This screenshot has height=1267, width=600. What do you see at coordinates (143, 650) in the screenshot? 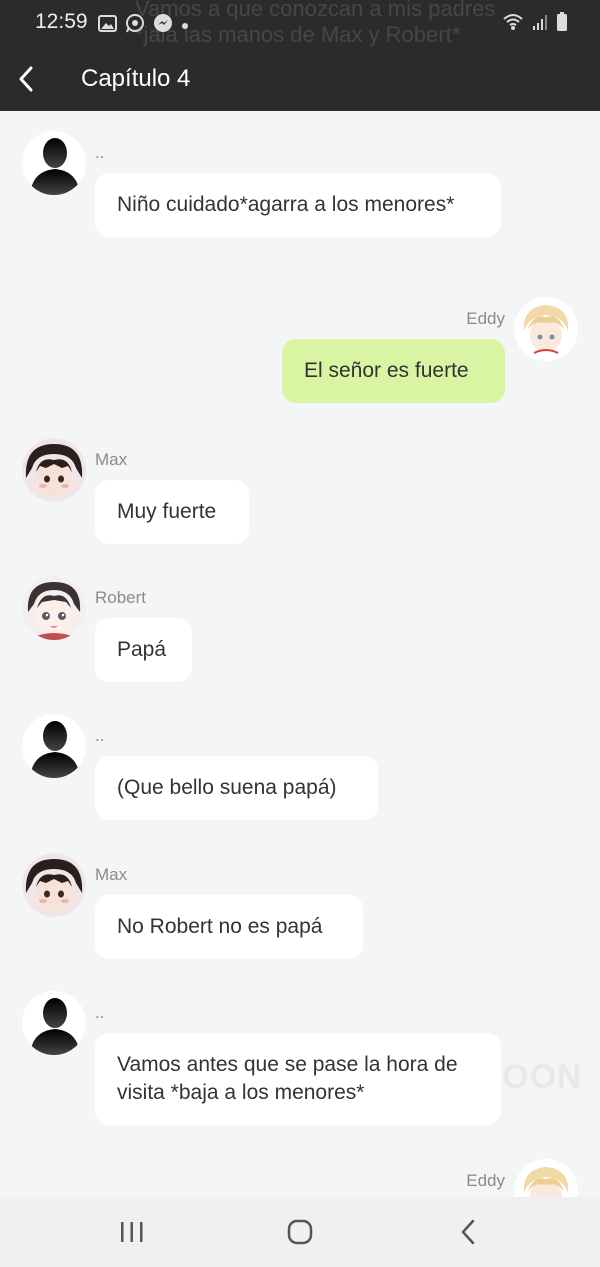
I see `message-bubble: Papá` at bounding box center [143, 650].